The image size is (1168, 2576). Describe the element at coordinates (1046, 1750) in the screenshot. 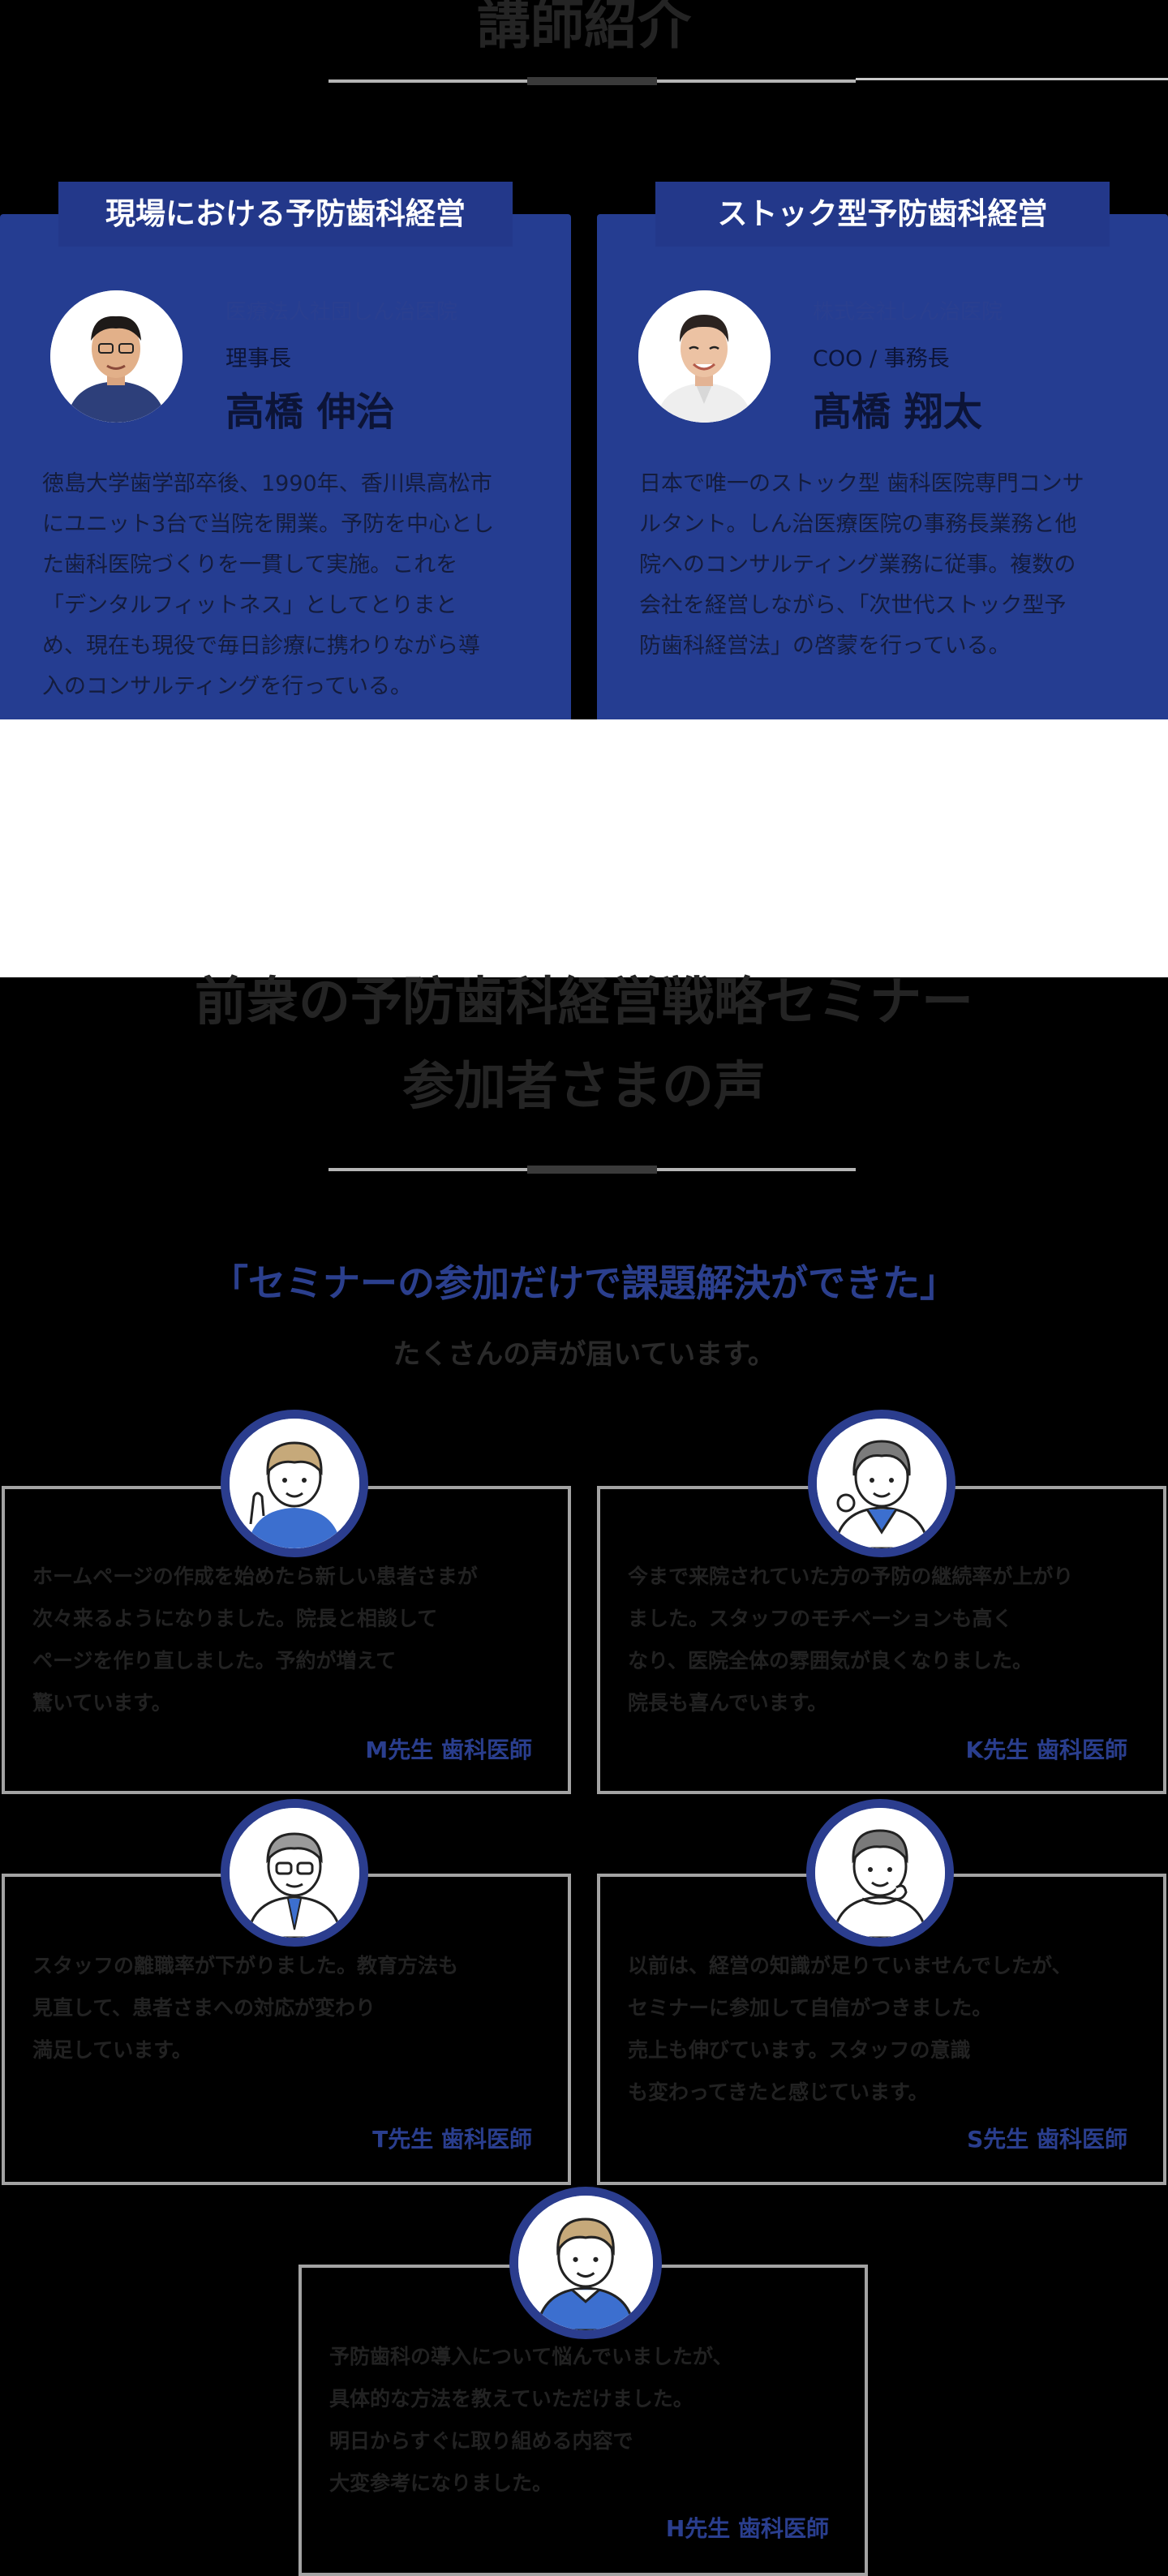

I see `testimonial-author: K先生 歯科医師` at that location.